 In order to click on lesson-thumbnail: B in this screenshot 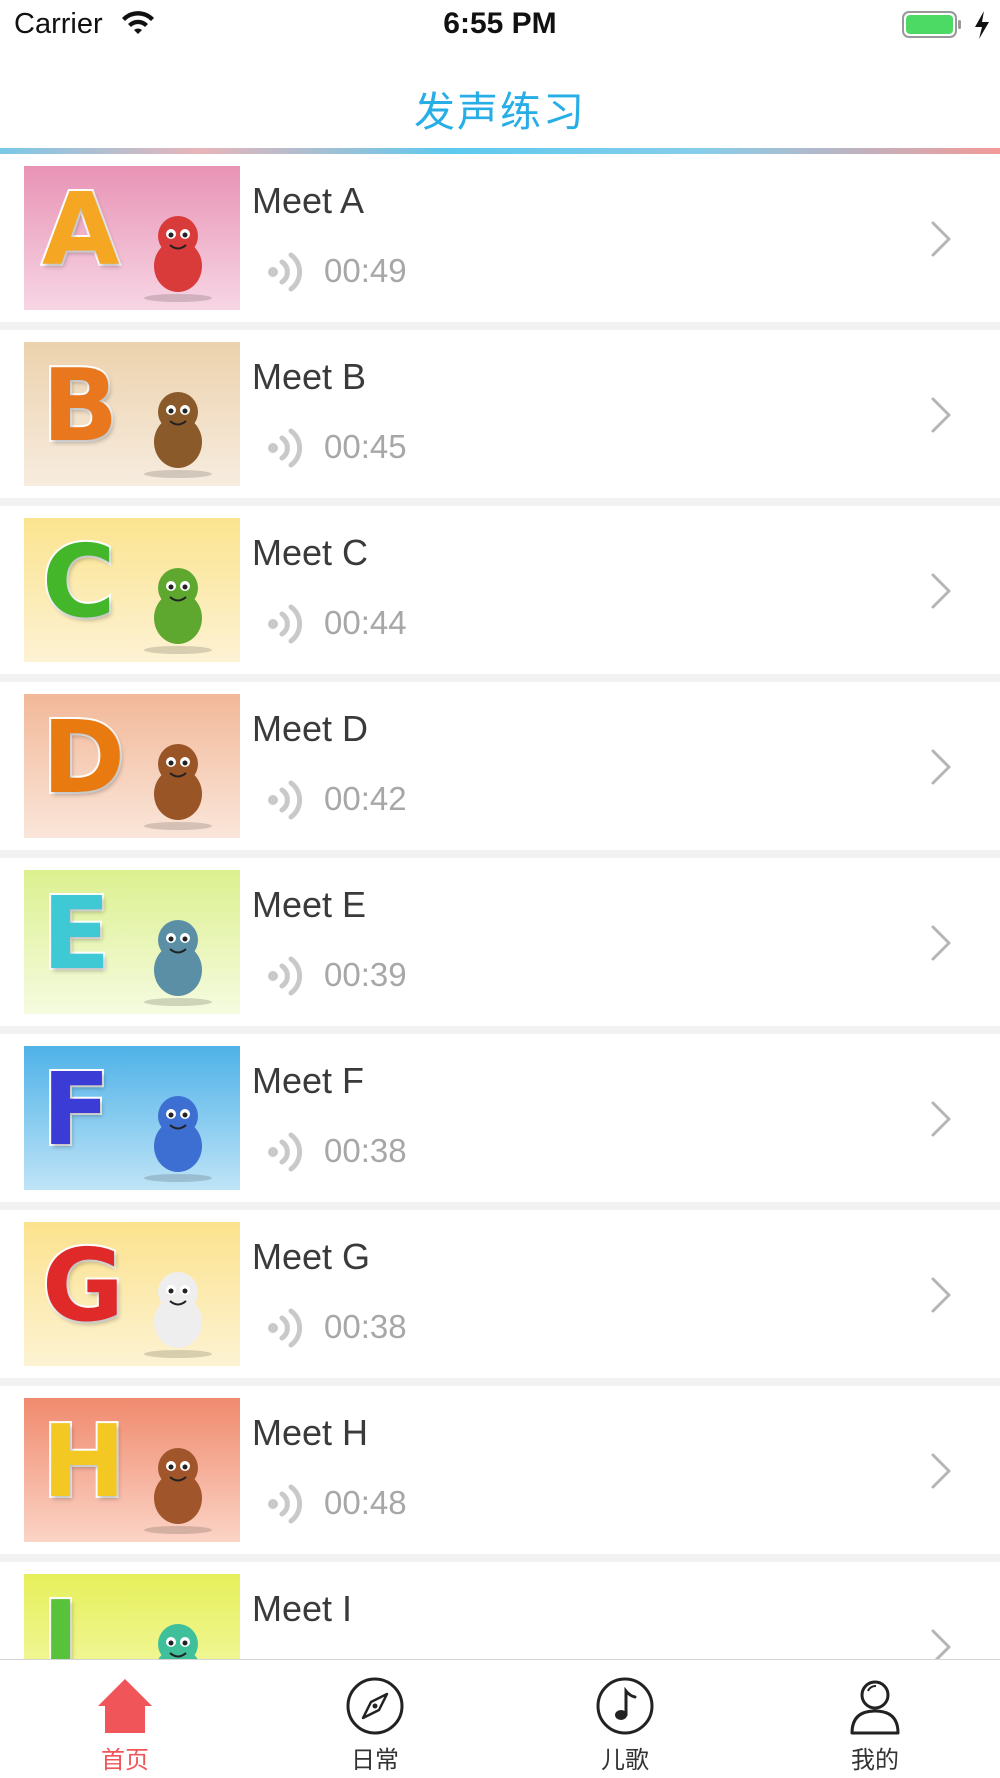, I will do `click(132, 414)`.